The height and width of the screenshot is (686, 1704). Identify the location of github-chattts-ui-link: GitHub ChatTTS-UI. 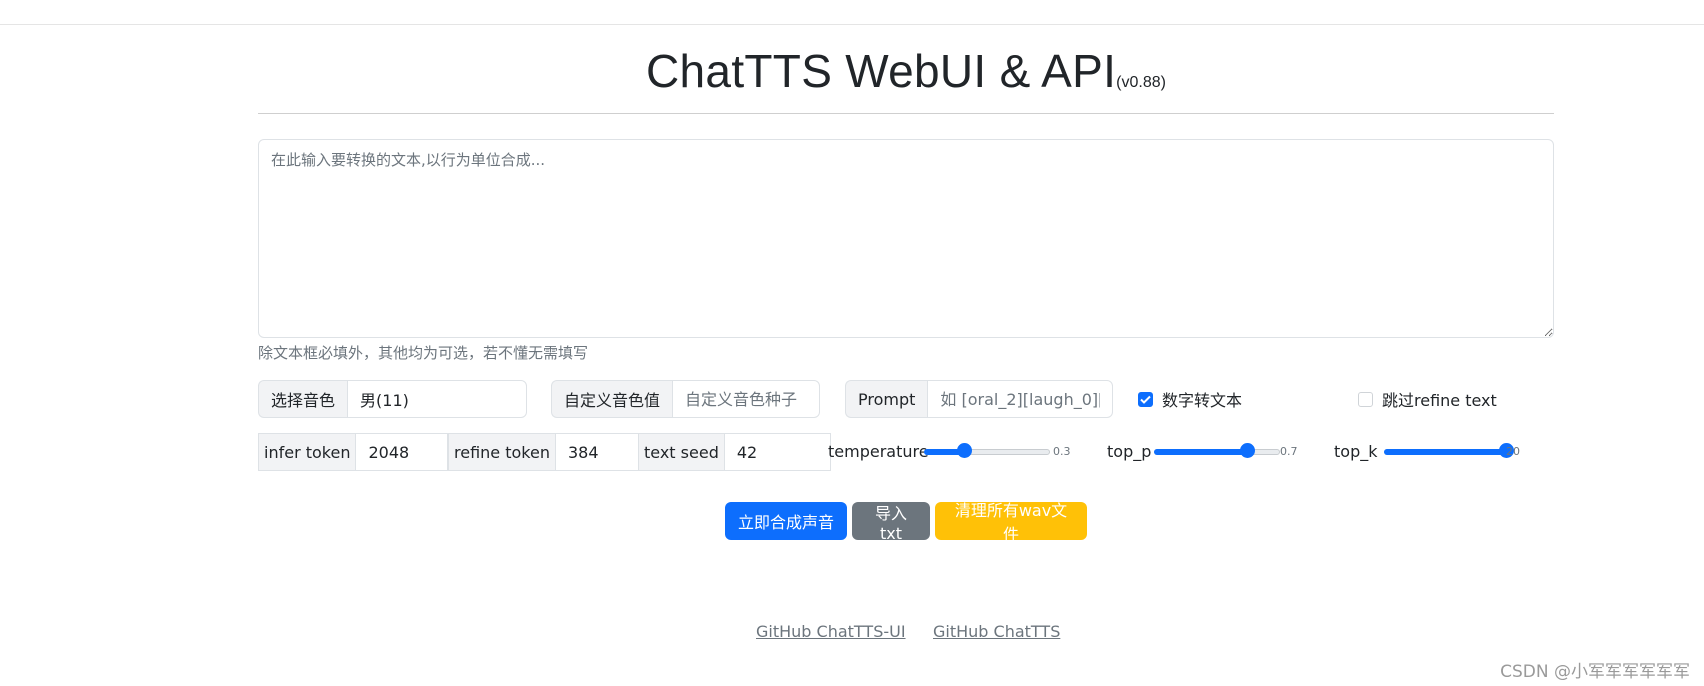
(831, 631).